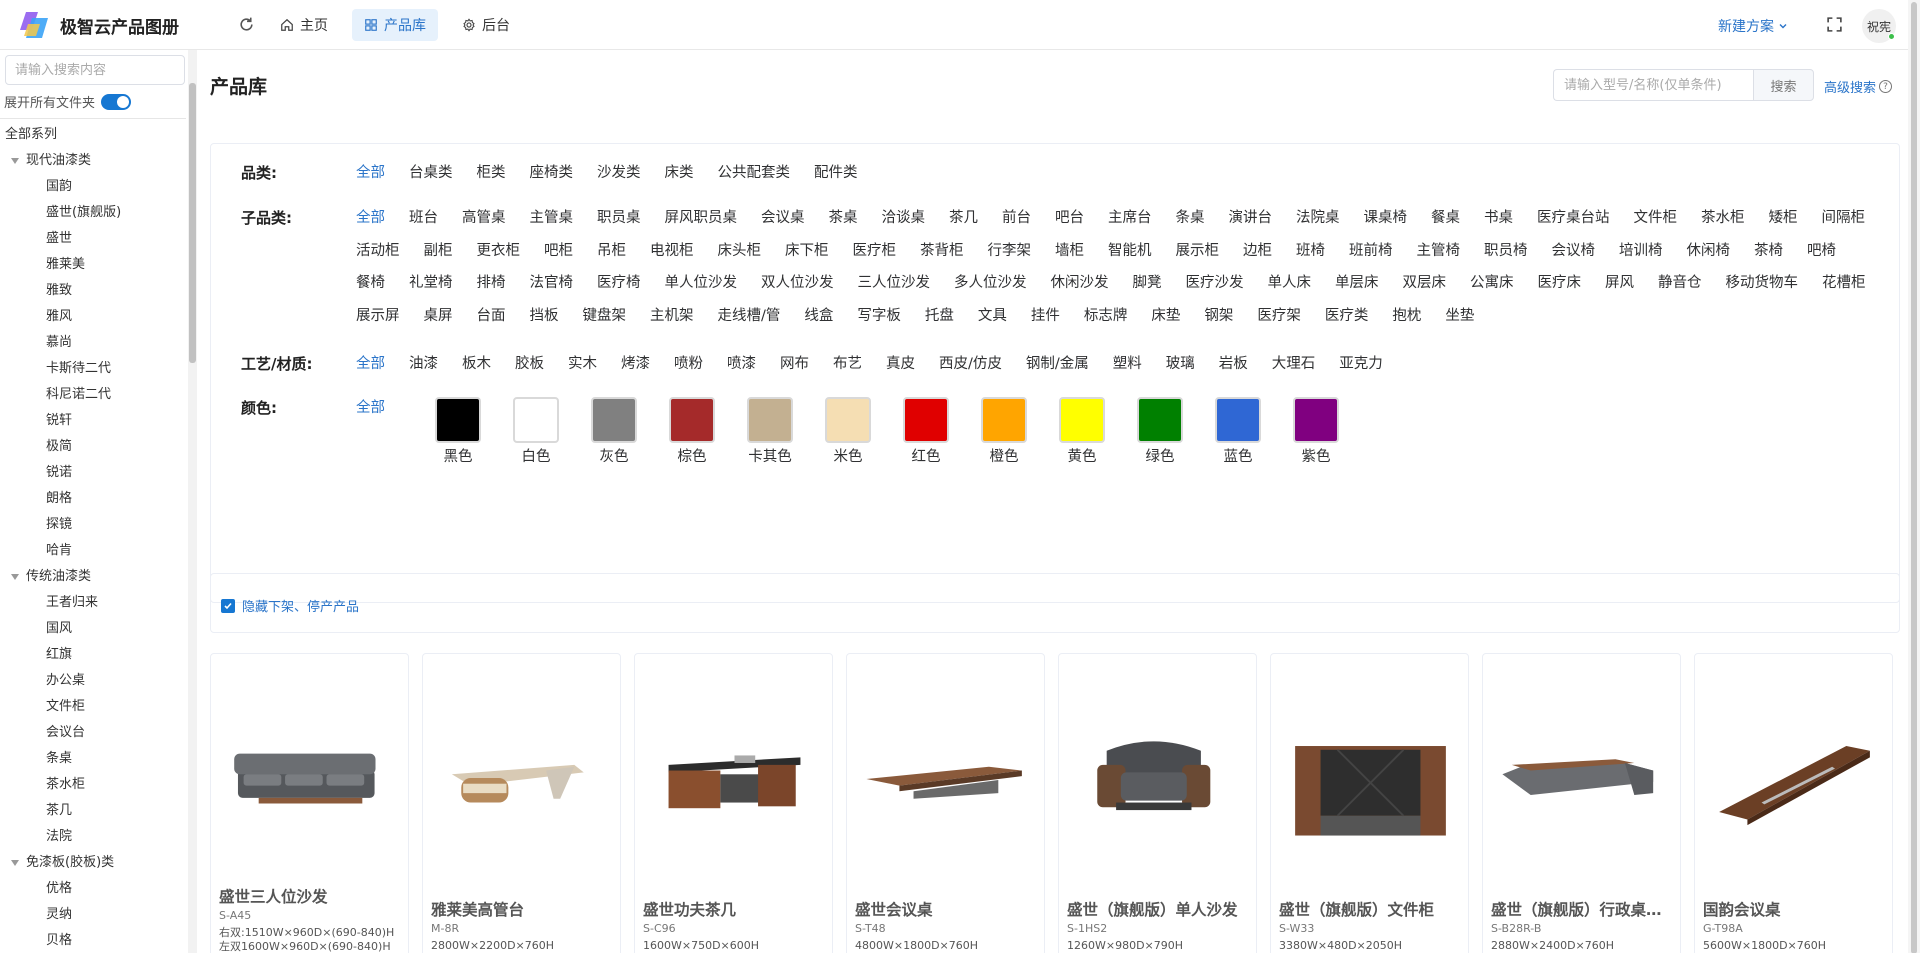  Describe the element at coordinates (423, 218) in the screenshot. I see `subcategory-option: 班台` at that location.